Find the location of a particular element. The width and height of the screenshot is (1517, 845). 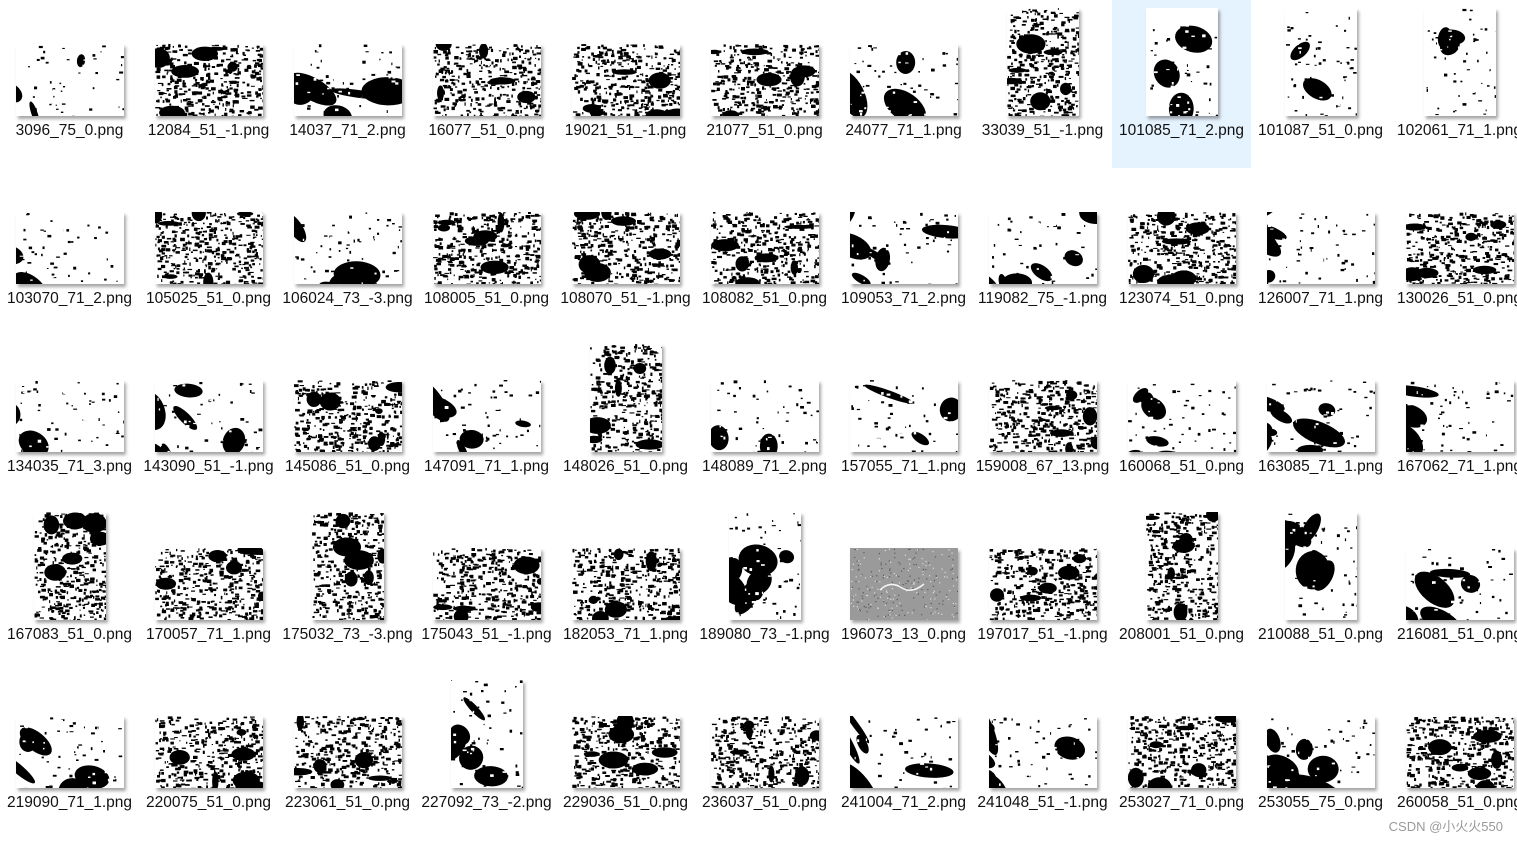

file-item: 253027_71_0.png is located at coordinates (1181, 756).